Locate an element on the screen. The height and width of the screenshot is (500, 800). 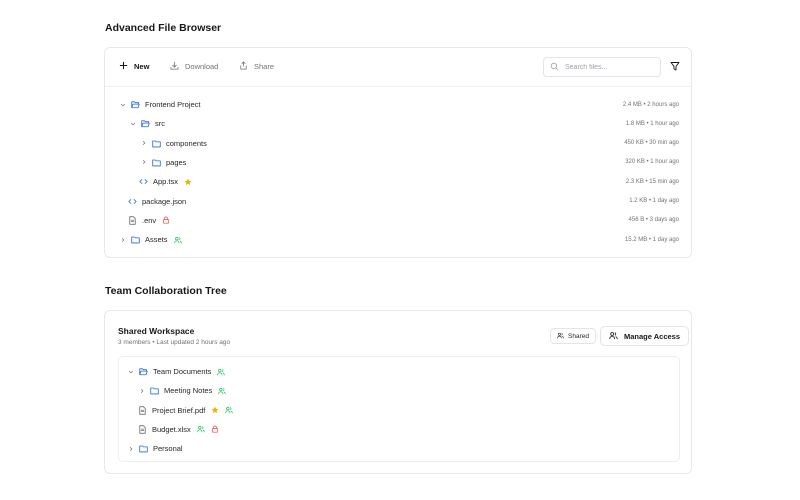
file-tree-row: pages 320 KB • 1 hour ago is located at coordinates (398, 162).